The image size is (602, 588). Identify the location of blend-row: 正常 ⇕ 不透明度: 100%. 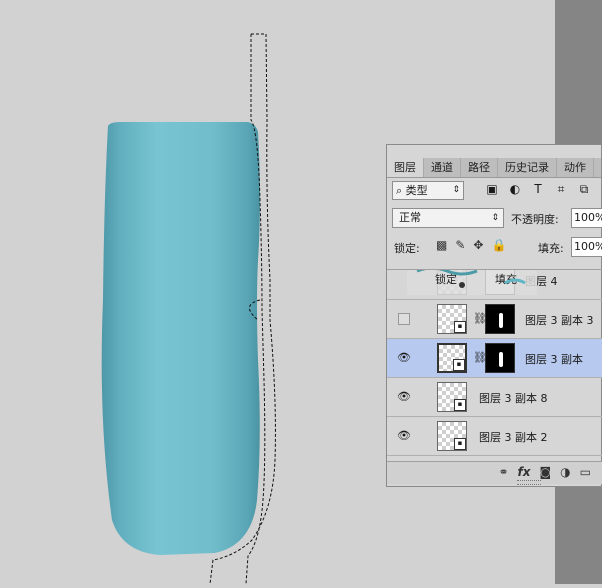
(497, 218).